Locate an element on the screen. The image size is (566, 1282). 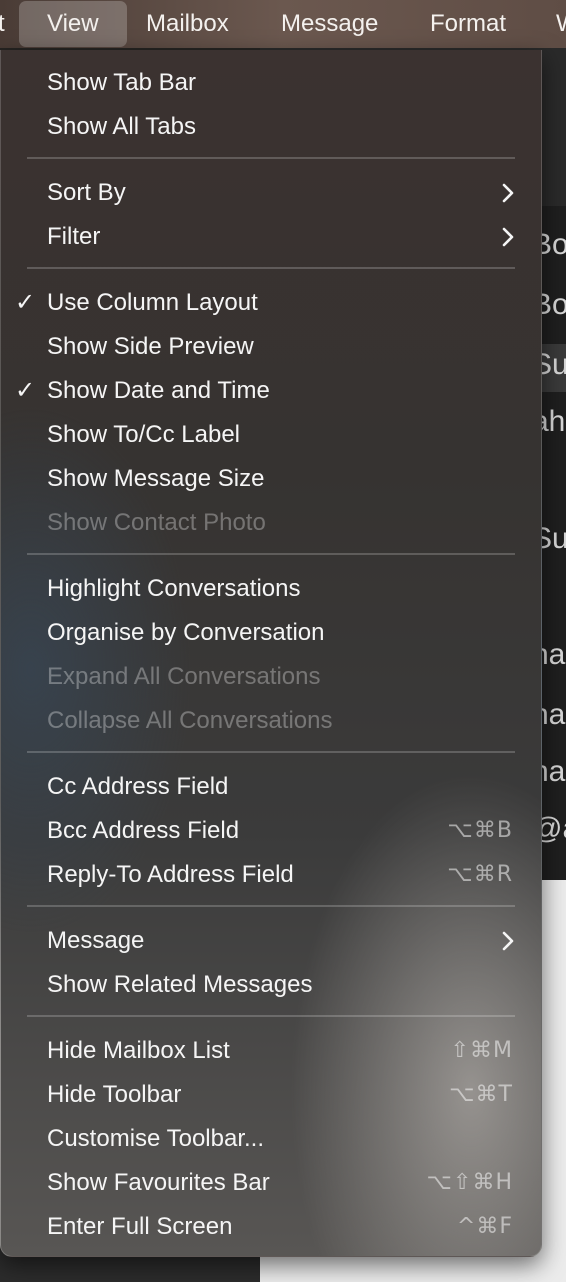
menu-item-label: Organise by Conversation is located at coordinates (186, 632).